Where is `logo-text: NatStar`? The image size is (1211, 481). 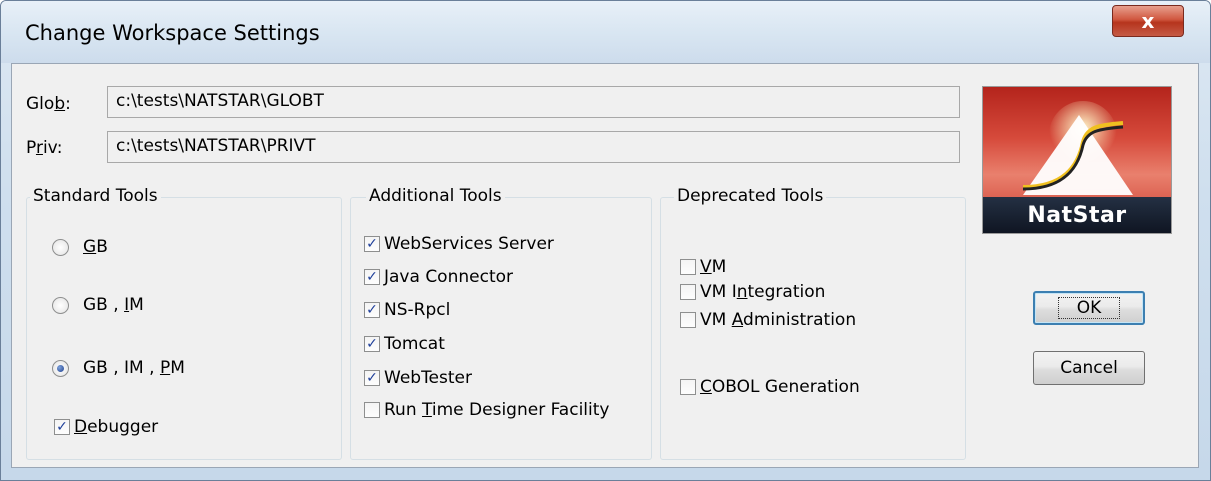
logo-text: NatStar is located at coordinates (1077, 215).